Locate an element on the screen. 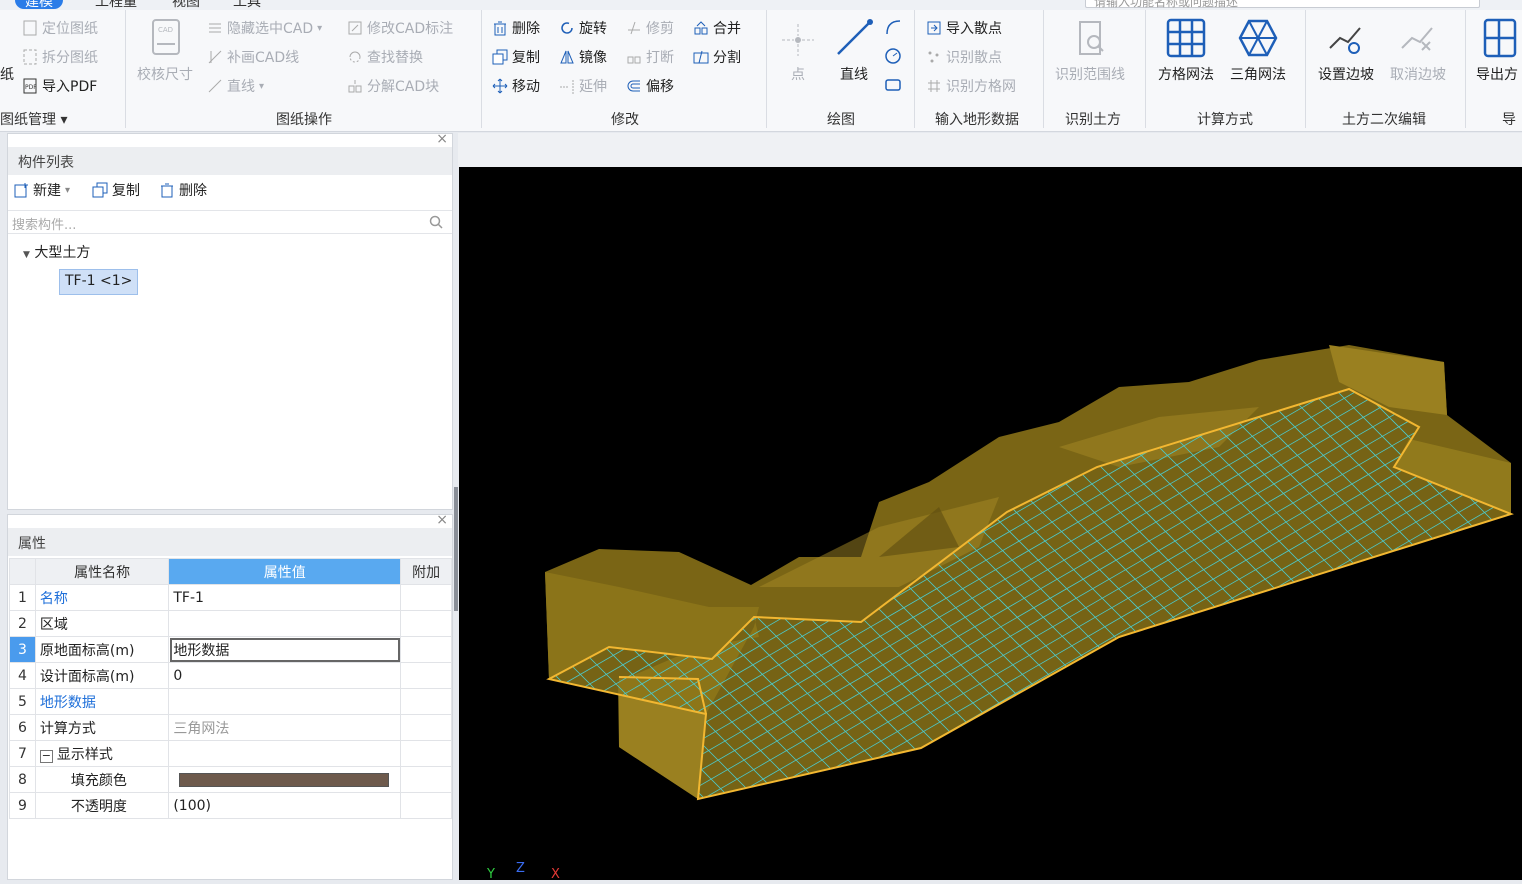  prop-value: 三角网法 is located at coordinates (285, 727).